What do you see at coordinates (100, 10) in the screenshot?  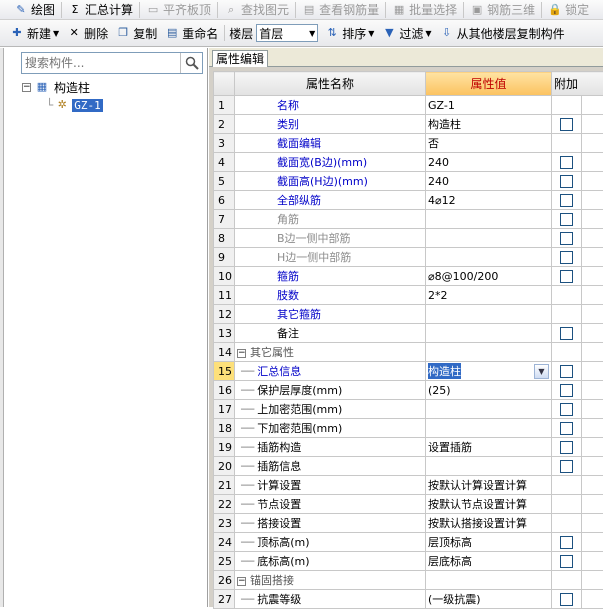 I see `toolbar-button-sigma: Σ汇总计算` at bounding box center [100, 10].